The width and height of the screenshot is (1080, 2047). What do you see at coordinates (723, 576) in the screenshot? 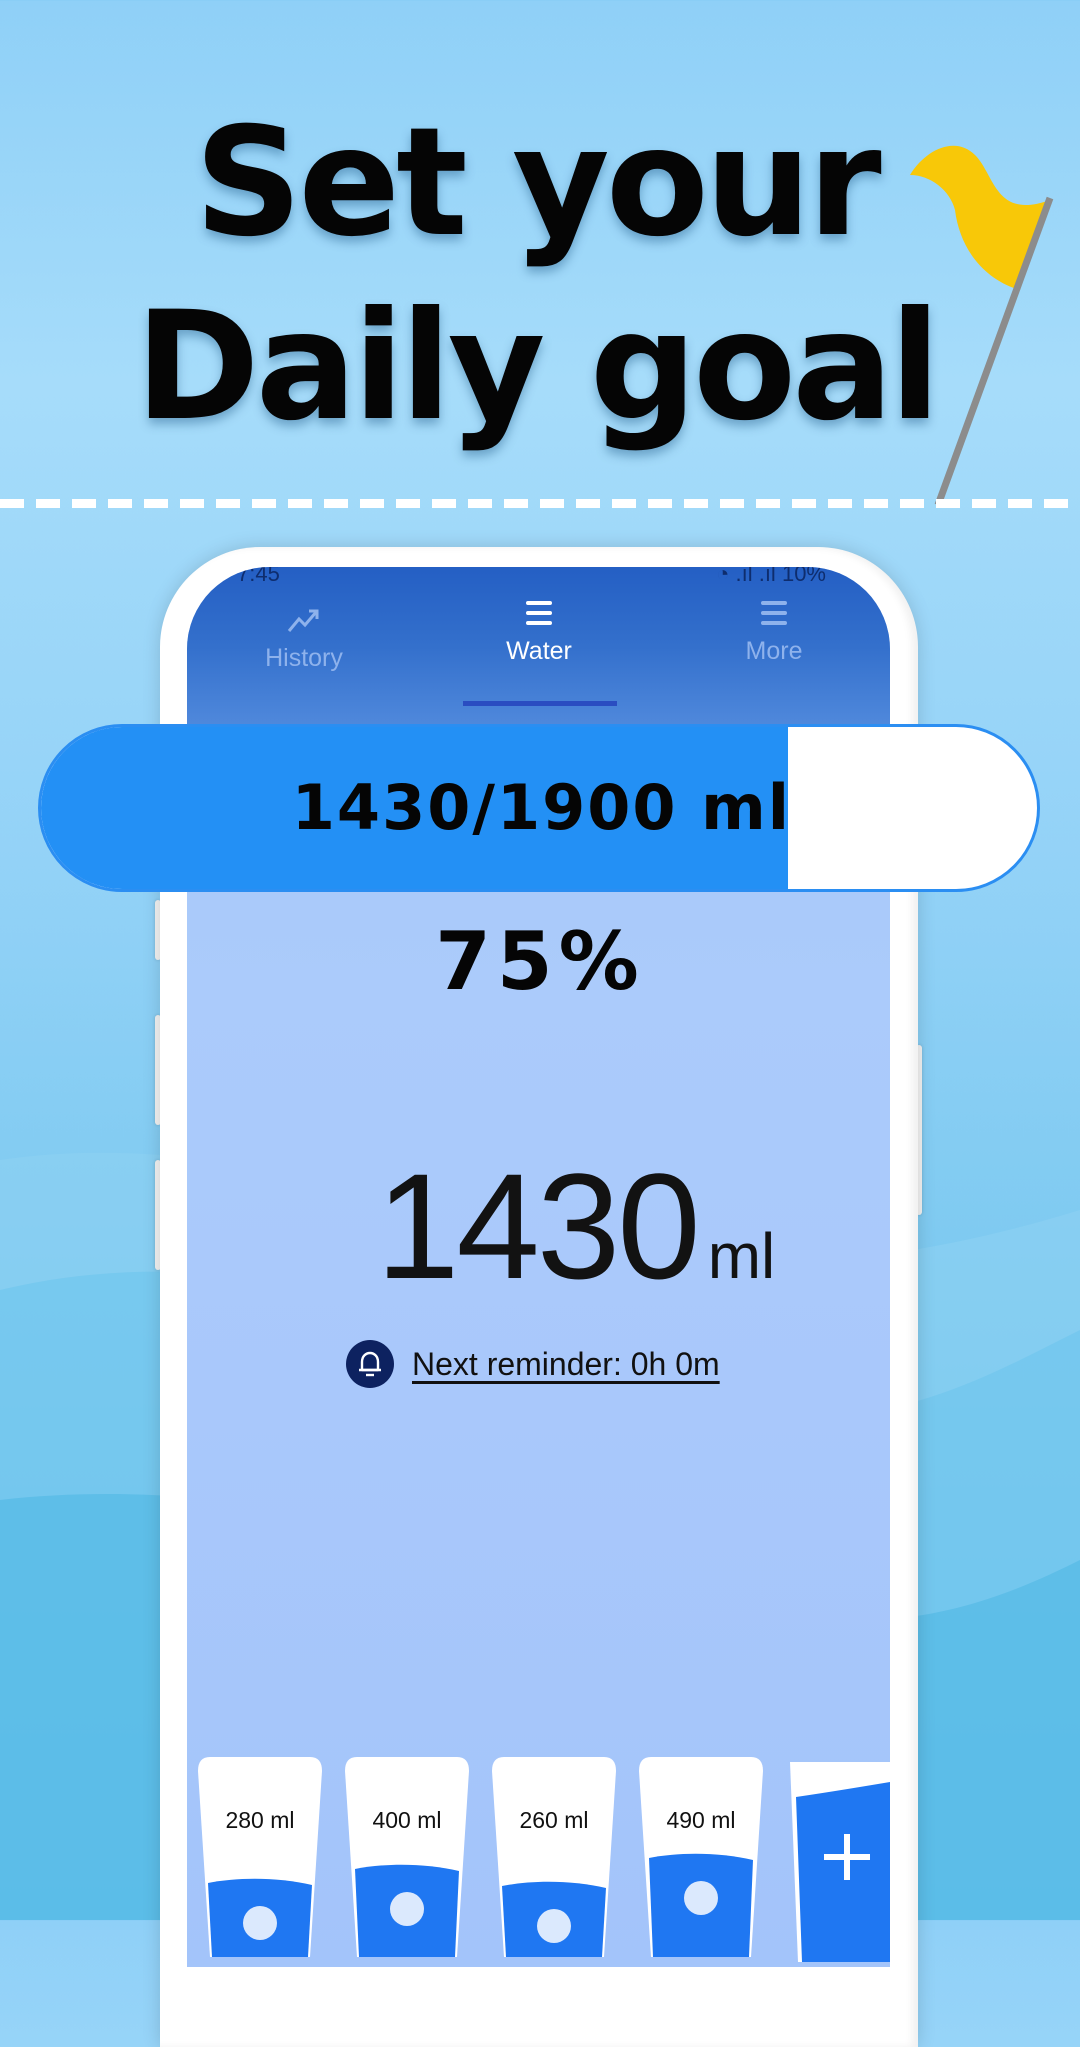
I see `wifi-icon: ◔` at bounding box center [723, 576].